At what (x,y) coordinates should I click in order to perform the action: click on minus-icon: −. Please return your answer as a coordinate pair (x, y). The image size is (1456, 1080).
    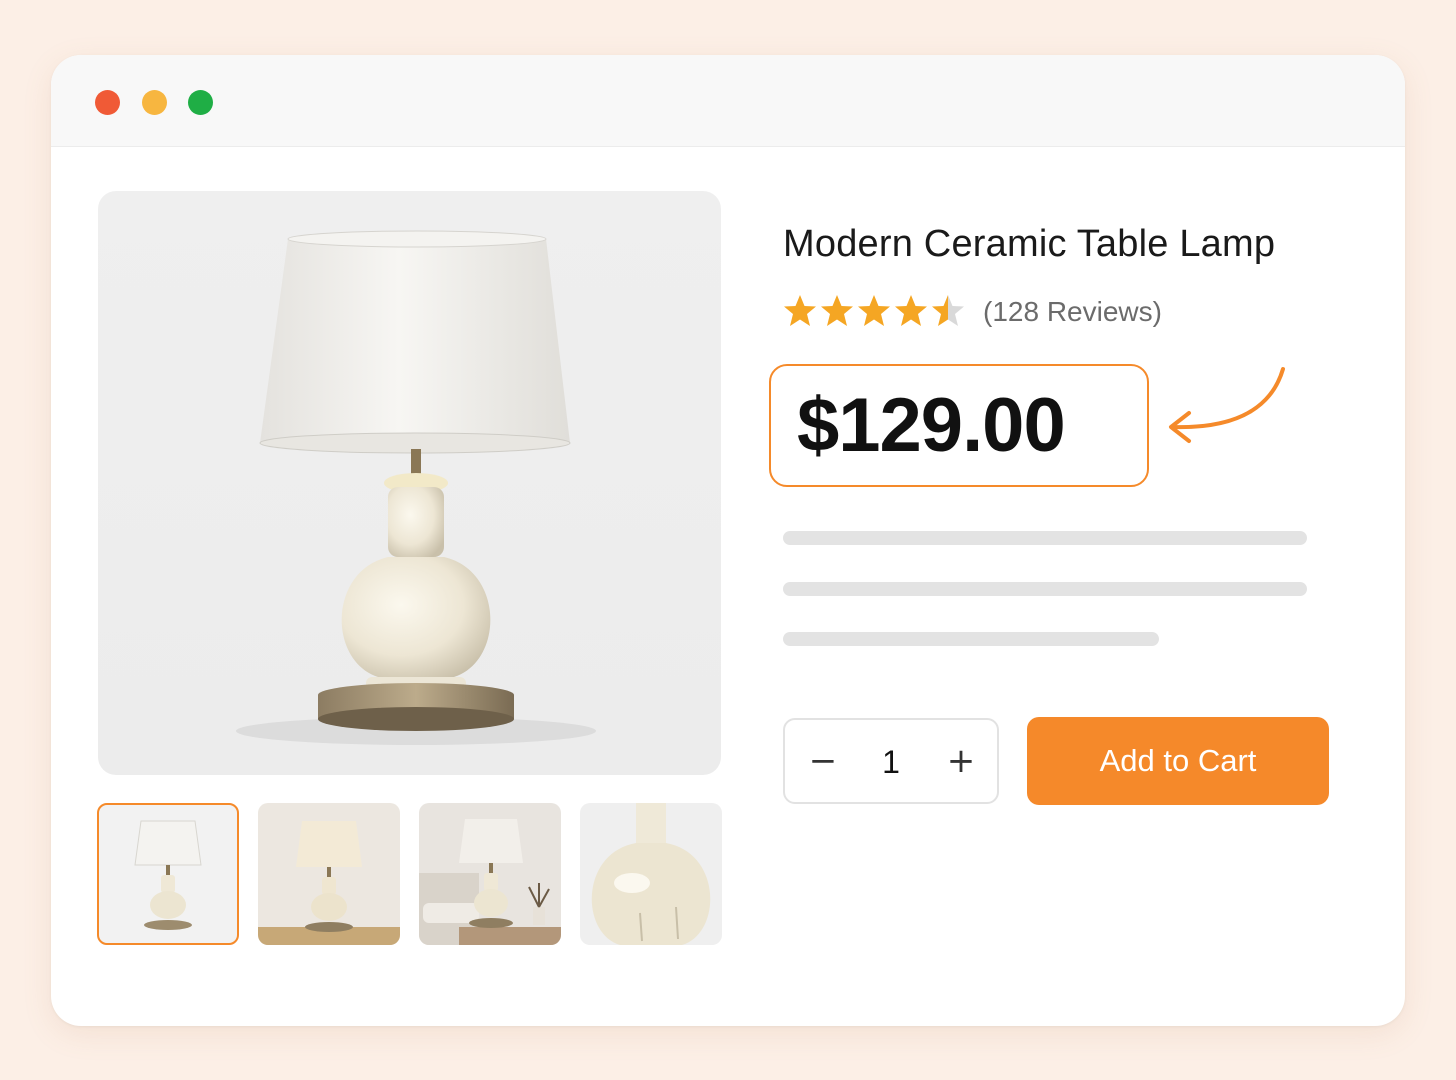
    Looking at the image, I should click on (823, 761).